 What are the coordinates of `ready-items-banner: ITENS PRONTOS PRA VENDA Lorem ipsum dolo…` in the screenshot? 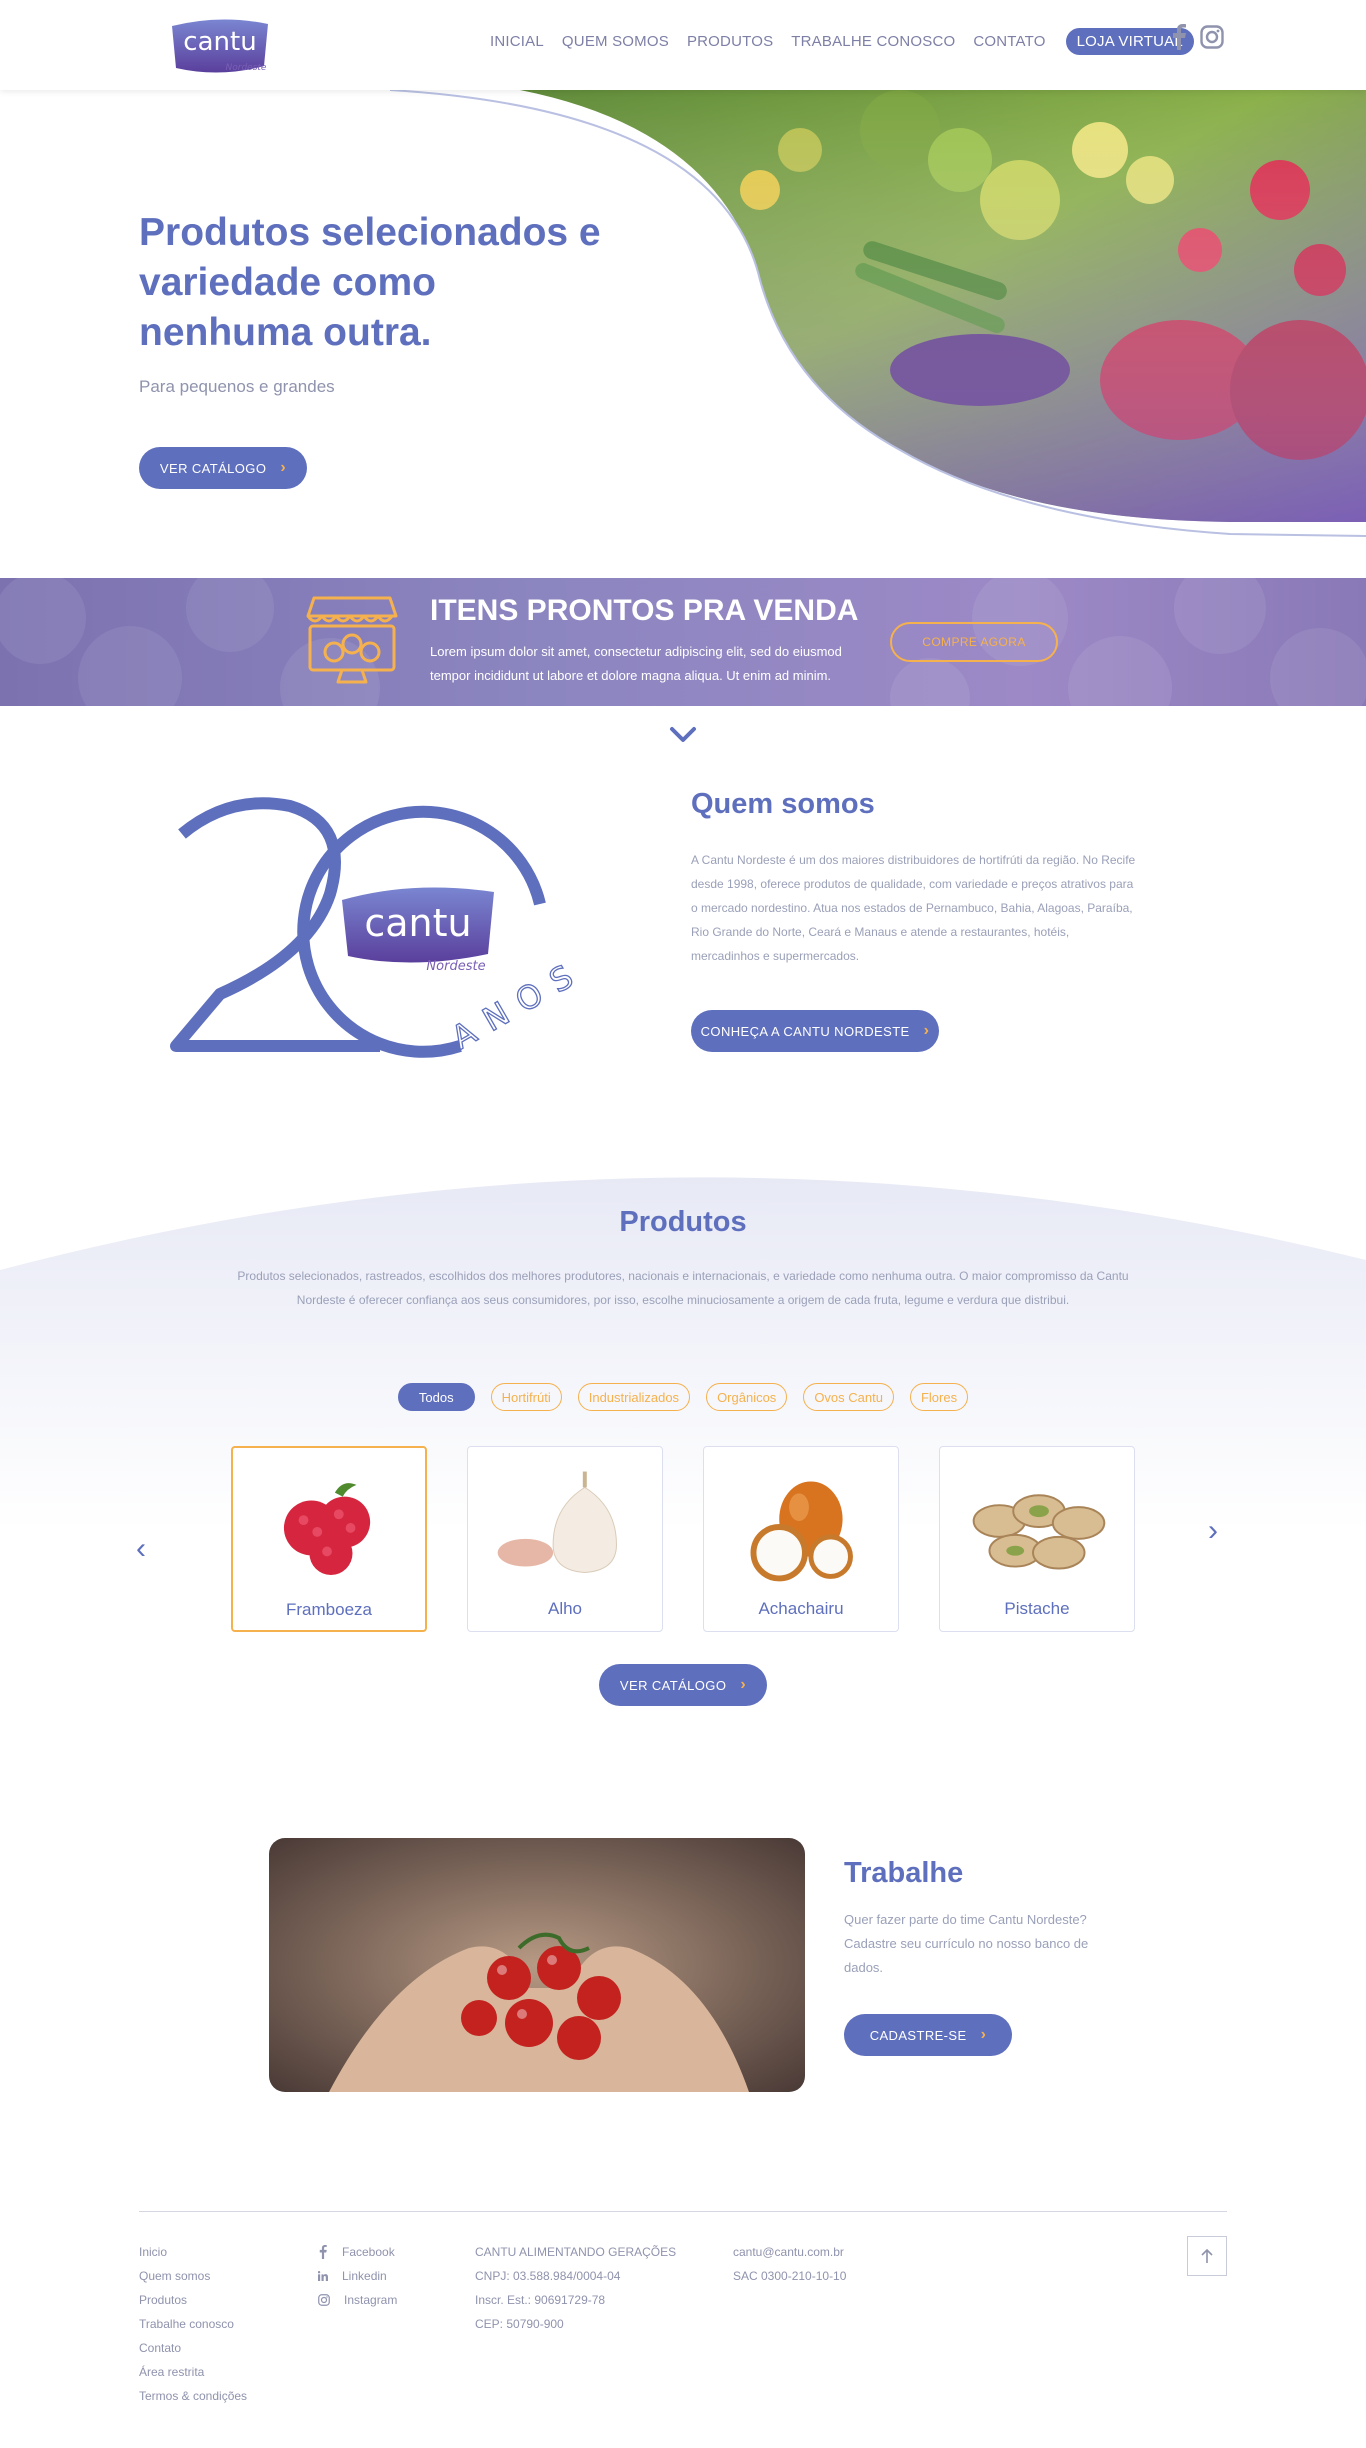 It's located at (683, 642).